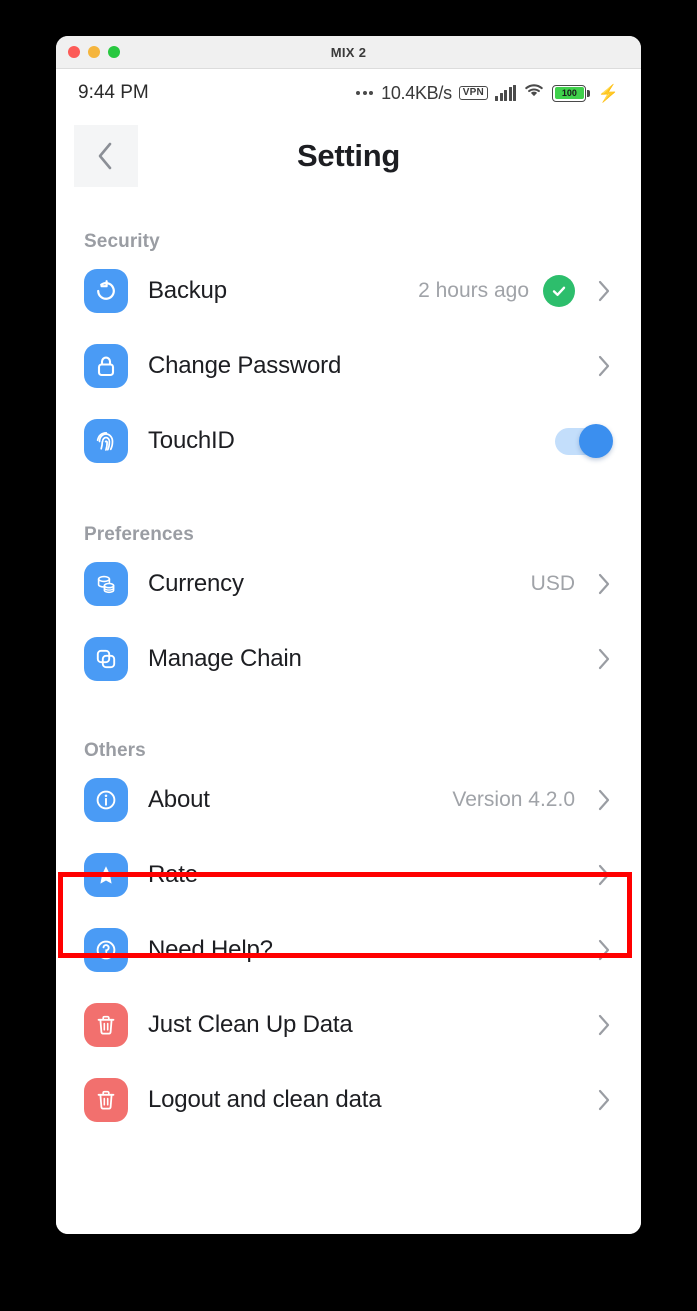 The width and height of the screenshot is (697, 1311). Describe the element at coordinates (349, 365) in the screenshot. I see `settings-row-change-password: Change Password` at that location.